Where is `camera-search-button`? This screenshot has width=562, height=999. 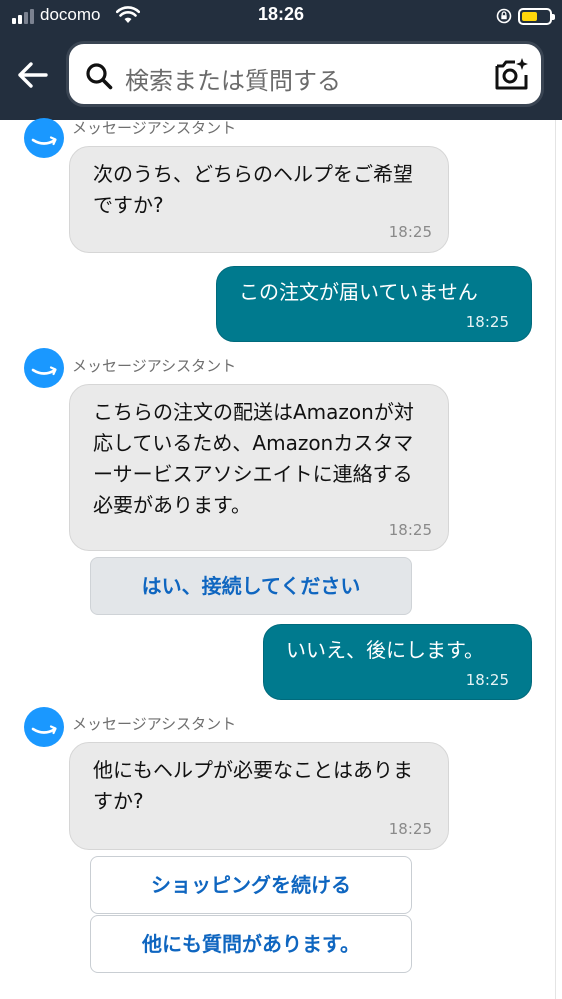 camera-search-button is located at coordinates (512, 75).